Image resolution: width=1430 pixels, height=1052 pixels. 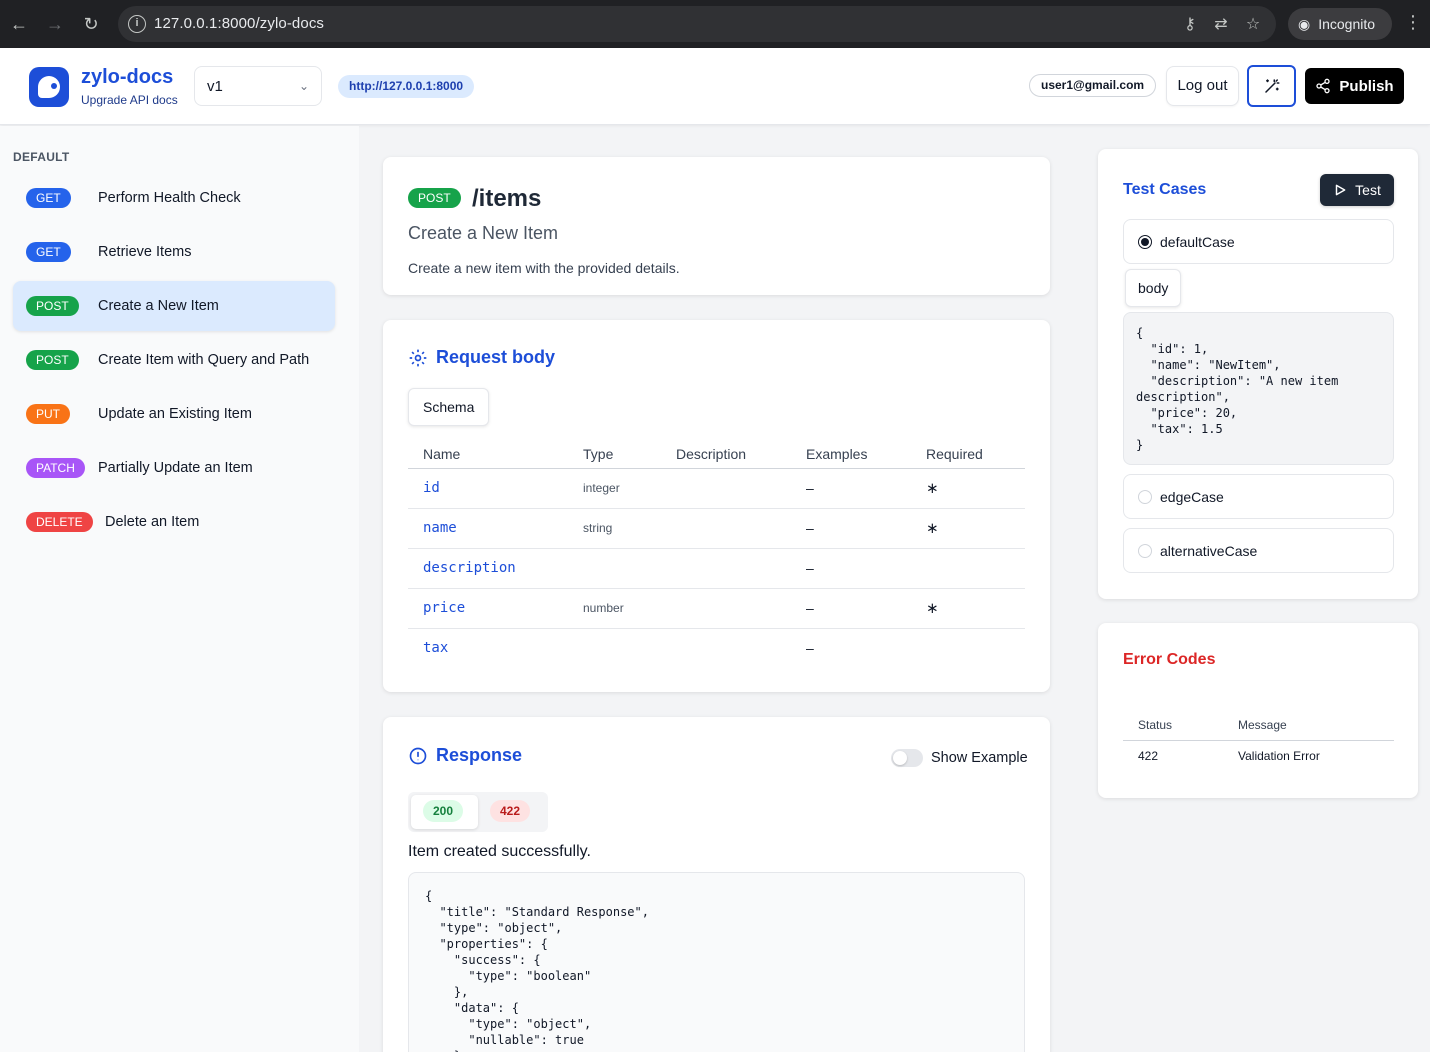 I want to click on sidebar-item-partially-update-item: PATCH Partially Update an Item, so click(x=174, y=468).